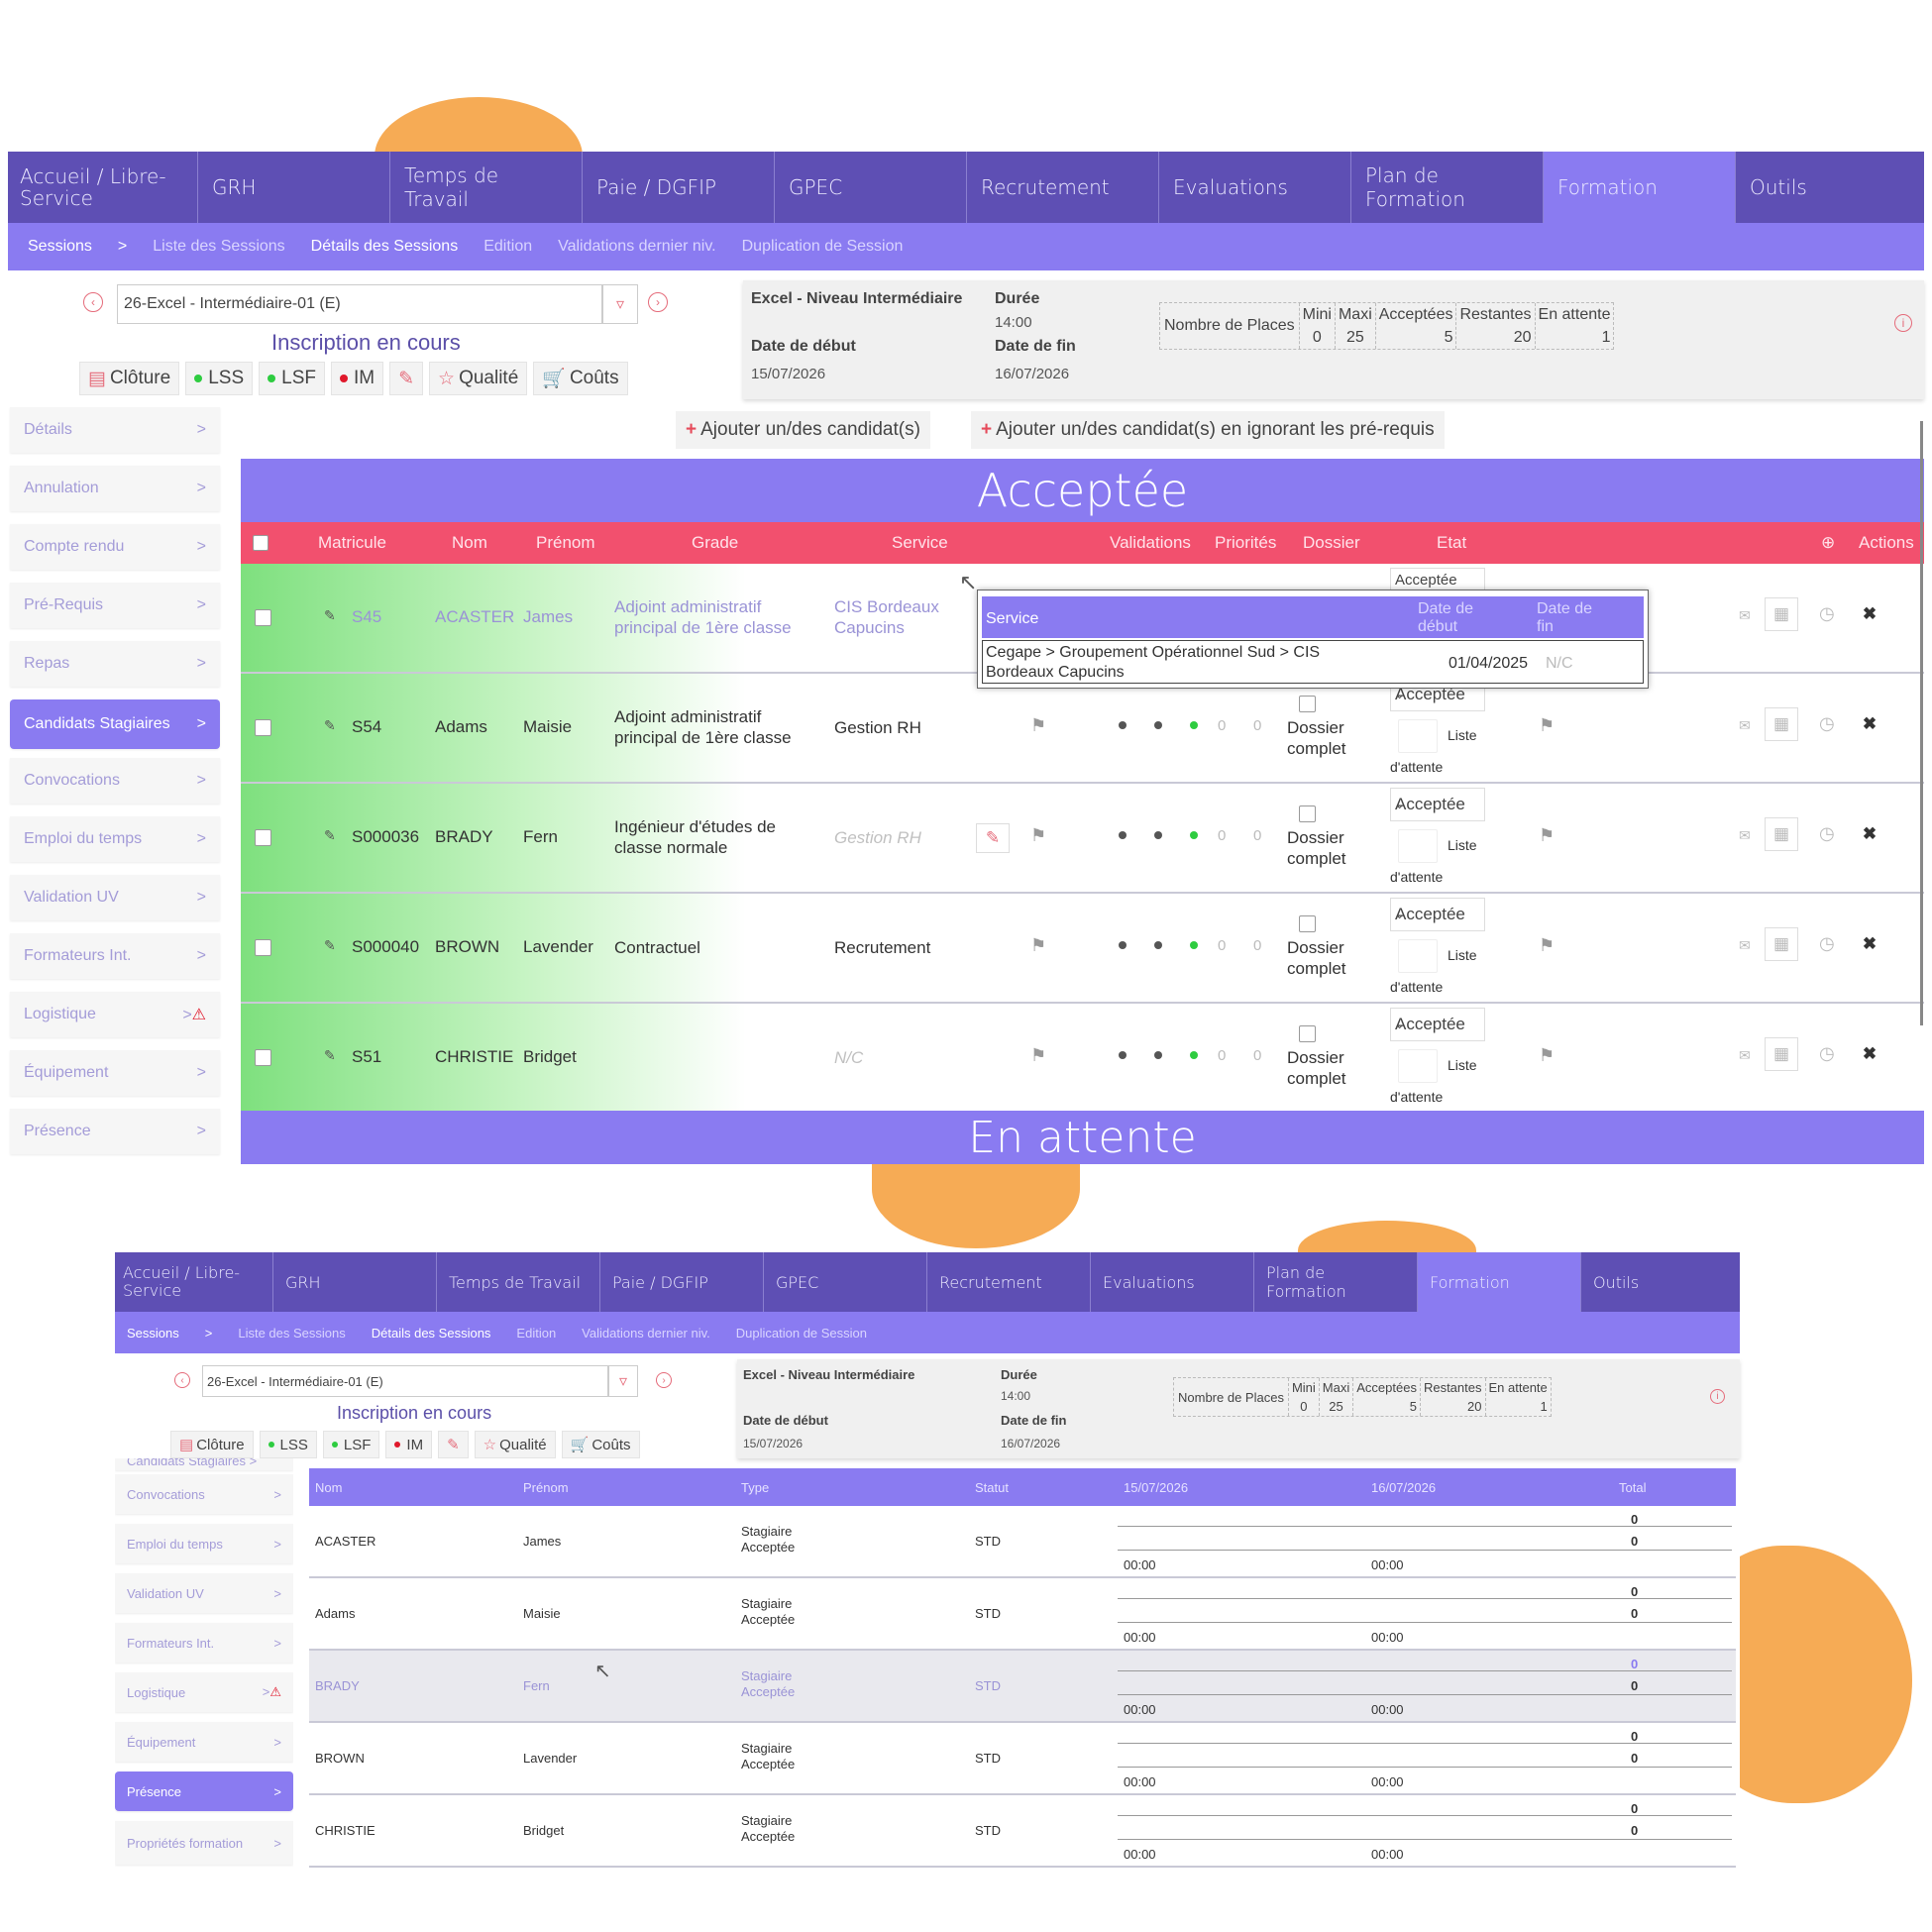  What do you see at coordinates (454, 1444) in the screenshot?
I see `edit-button: ✎` at bounding box center [454, 1444].